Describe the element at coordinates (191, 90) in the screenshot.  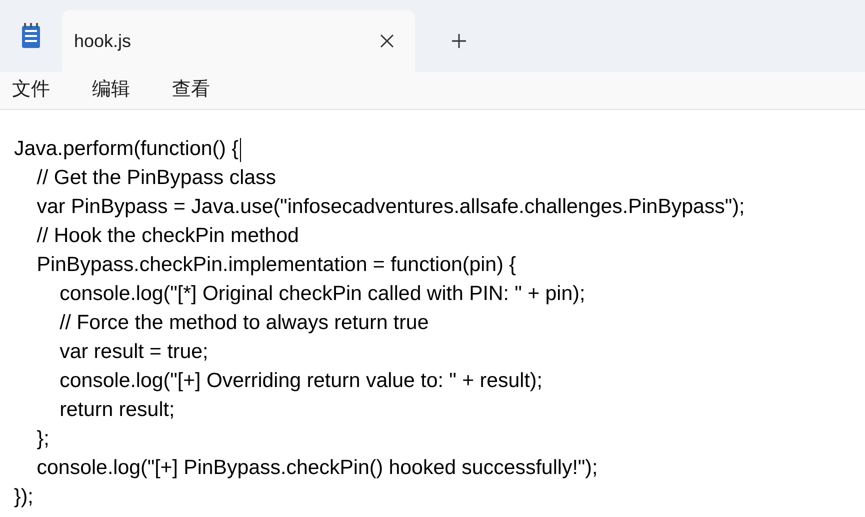
I see `menu-item: 查看` at that location.